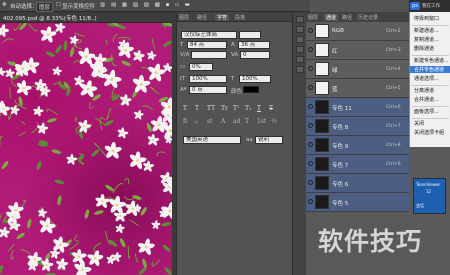 The image size is (450, 275). I want to click on app-logo-icon: ps, so click(415, 6).